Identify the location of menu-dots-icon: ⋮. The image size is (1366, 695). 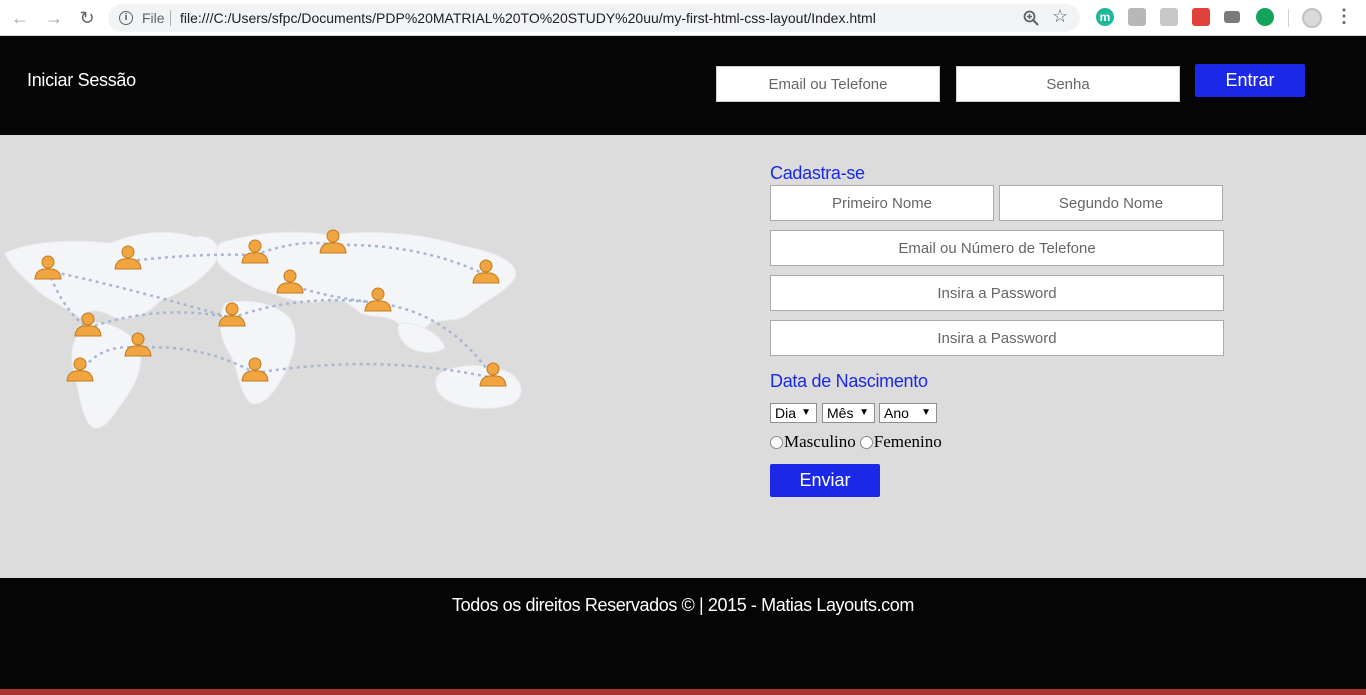
(1344, 16).